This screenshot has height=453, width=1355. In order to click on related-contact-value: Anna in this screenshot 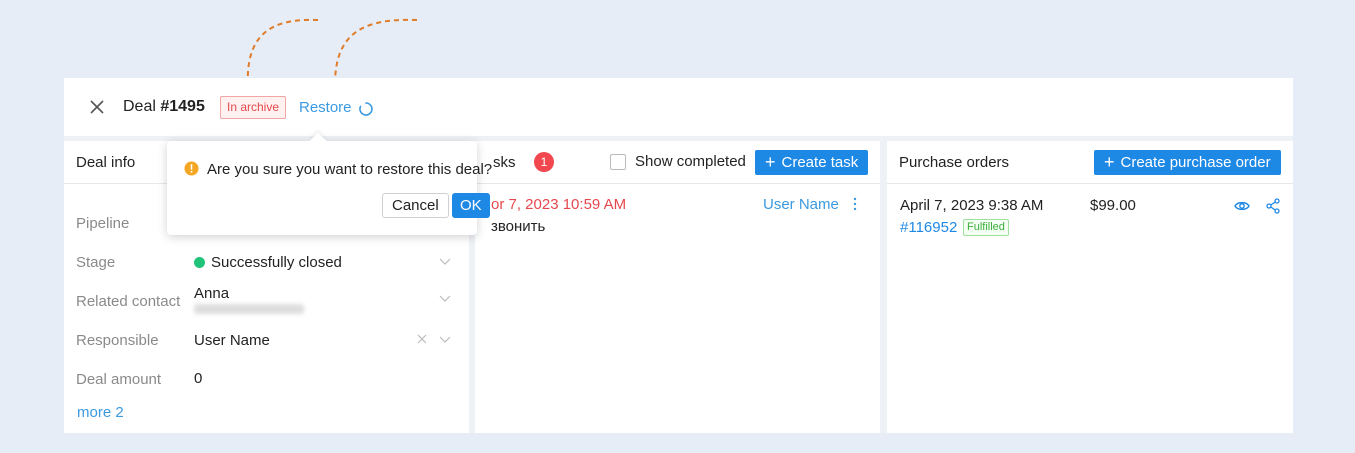, I will do `click(211, 293)`.